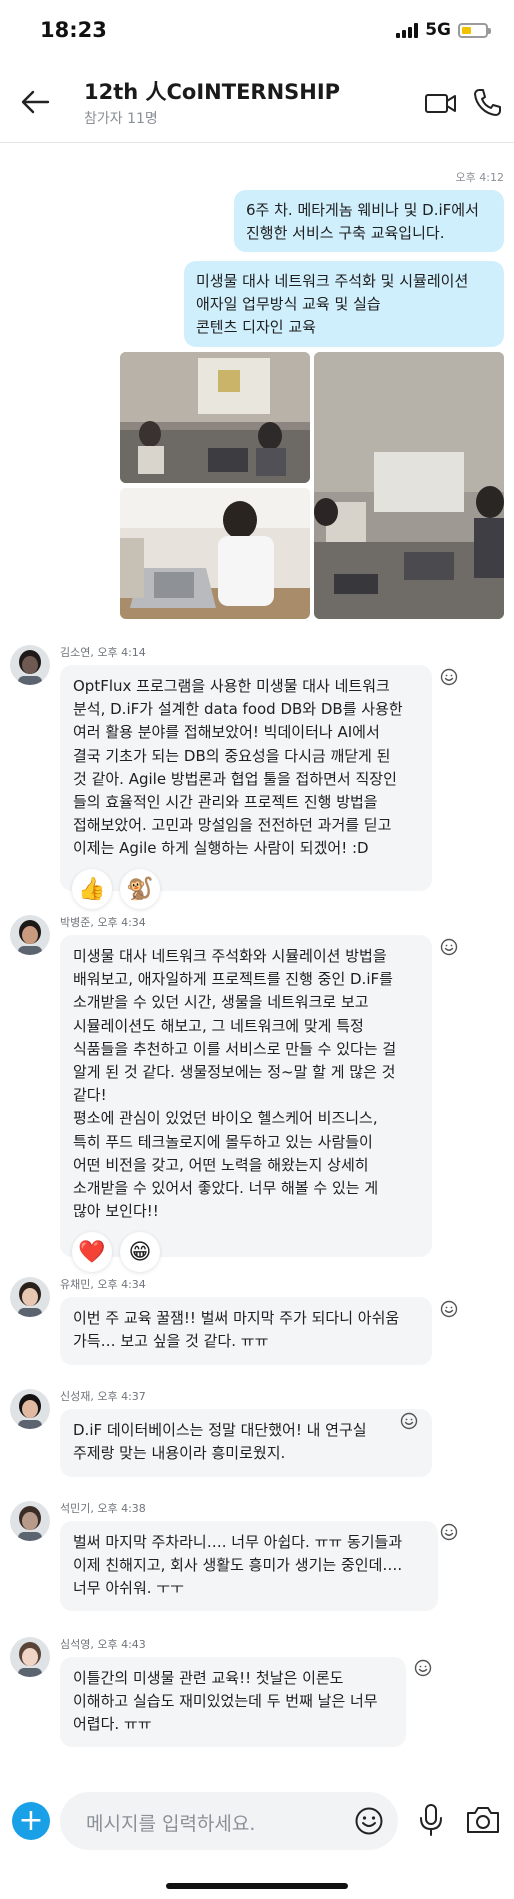 This screenshot has height=1899, width=514. What do you see at coordinates (140, 1252) in the screenshot?
I see `reaction-chip: 😁` at bounding box center [140, 1252].